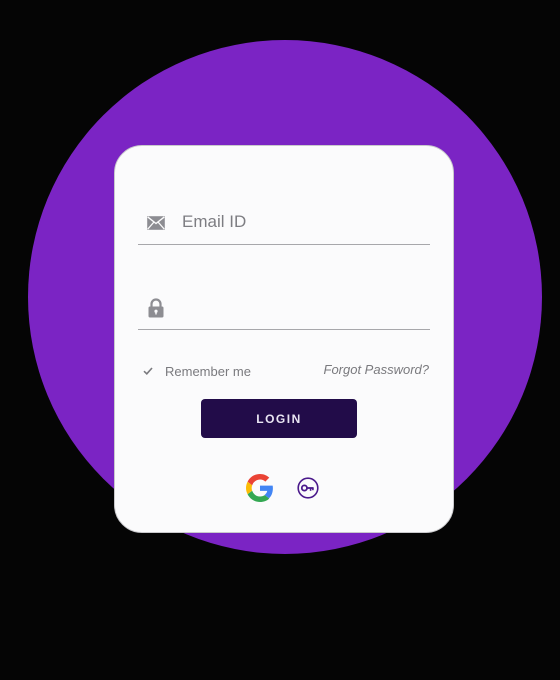 The width and height of the screenshot is (560, 680). What do you see at coordinates (302, 307) in the screenshot?
I see `password-input` at bounding box center [302, 307].